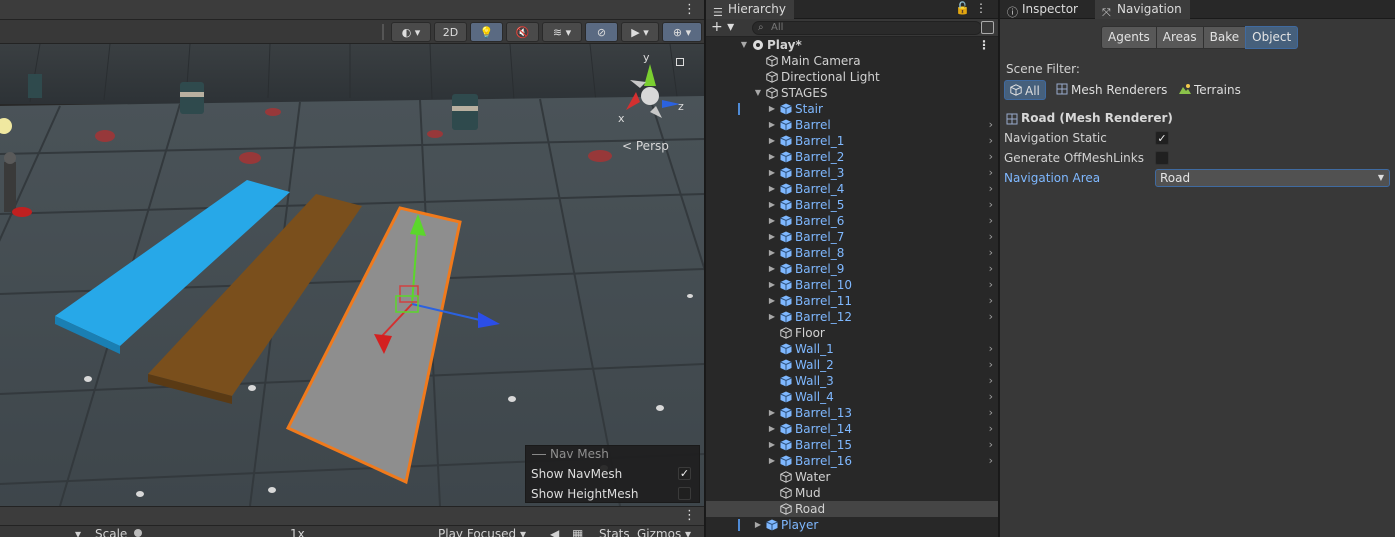 This screenshot has height=537, width=1395. I want to click on show-navmesh-row: Show NavMesh ✓, so click(612, 474).